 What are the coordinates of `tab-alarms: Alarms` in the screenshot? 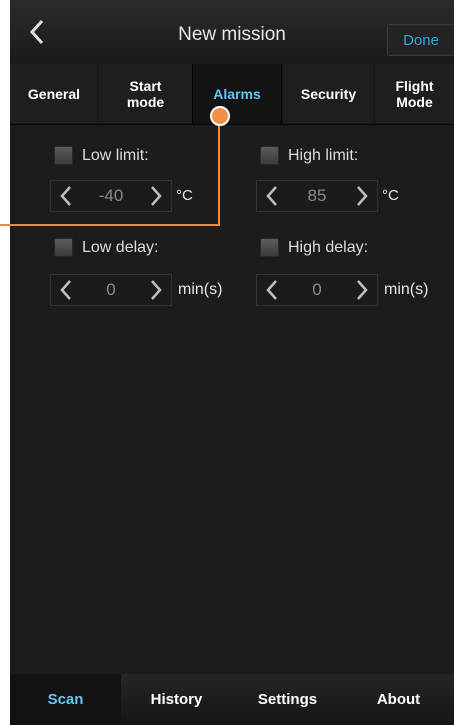 It's located at (237, 94).